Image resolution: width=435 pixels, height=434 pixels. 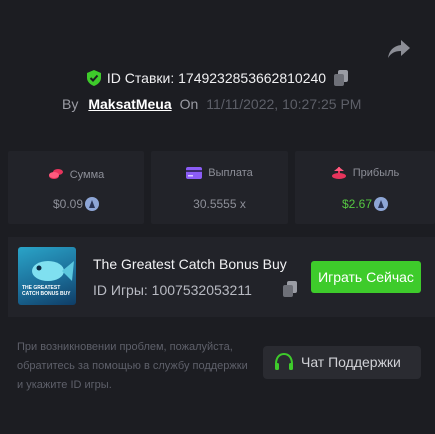 I want to click on amount-card: Сумма $0.09, so click(x=76, y=187).